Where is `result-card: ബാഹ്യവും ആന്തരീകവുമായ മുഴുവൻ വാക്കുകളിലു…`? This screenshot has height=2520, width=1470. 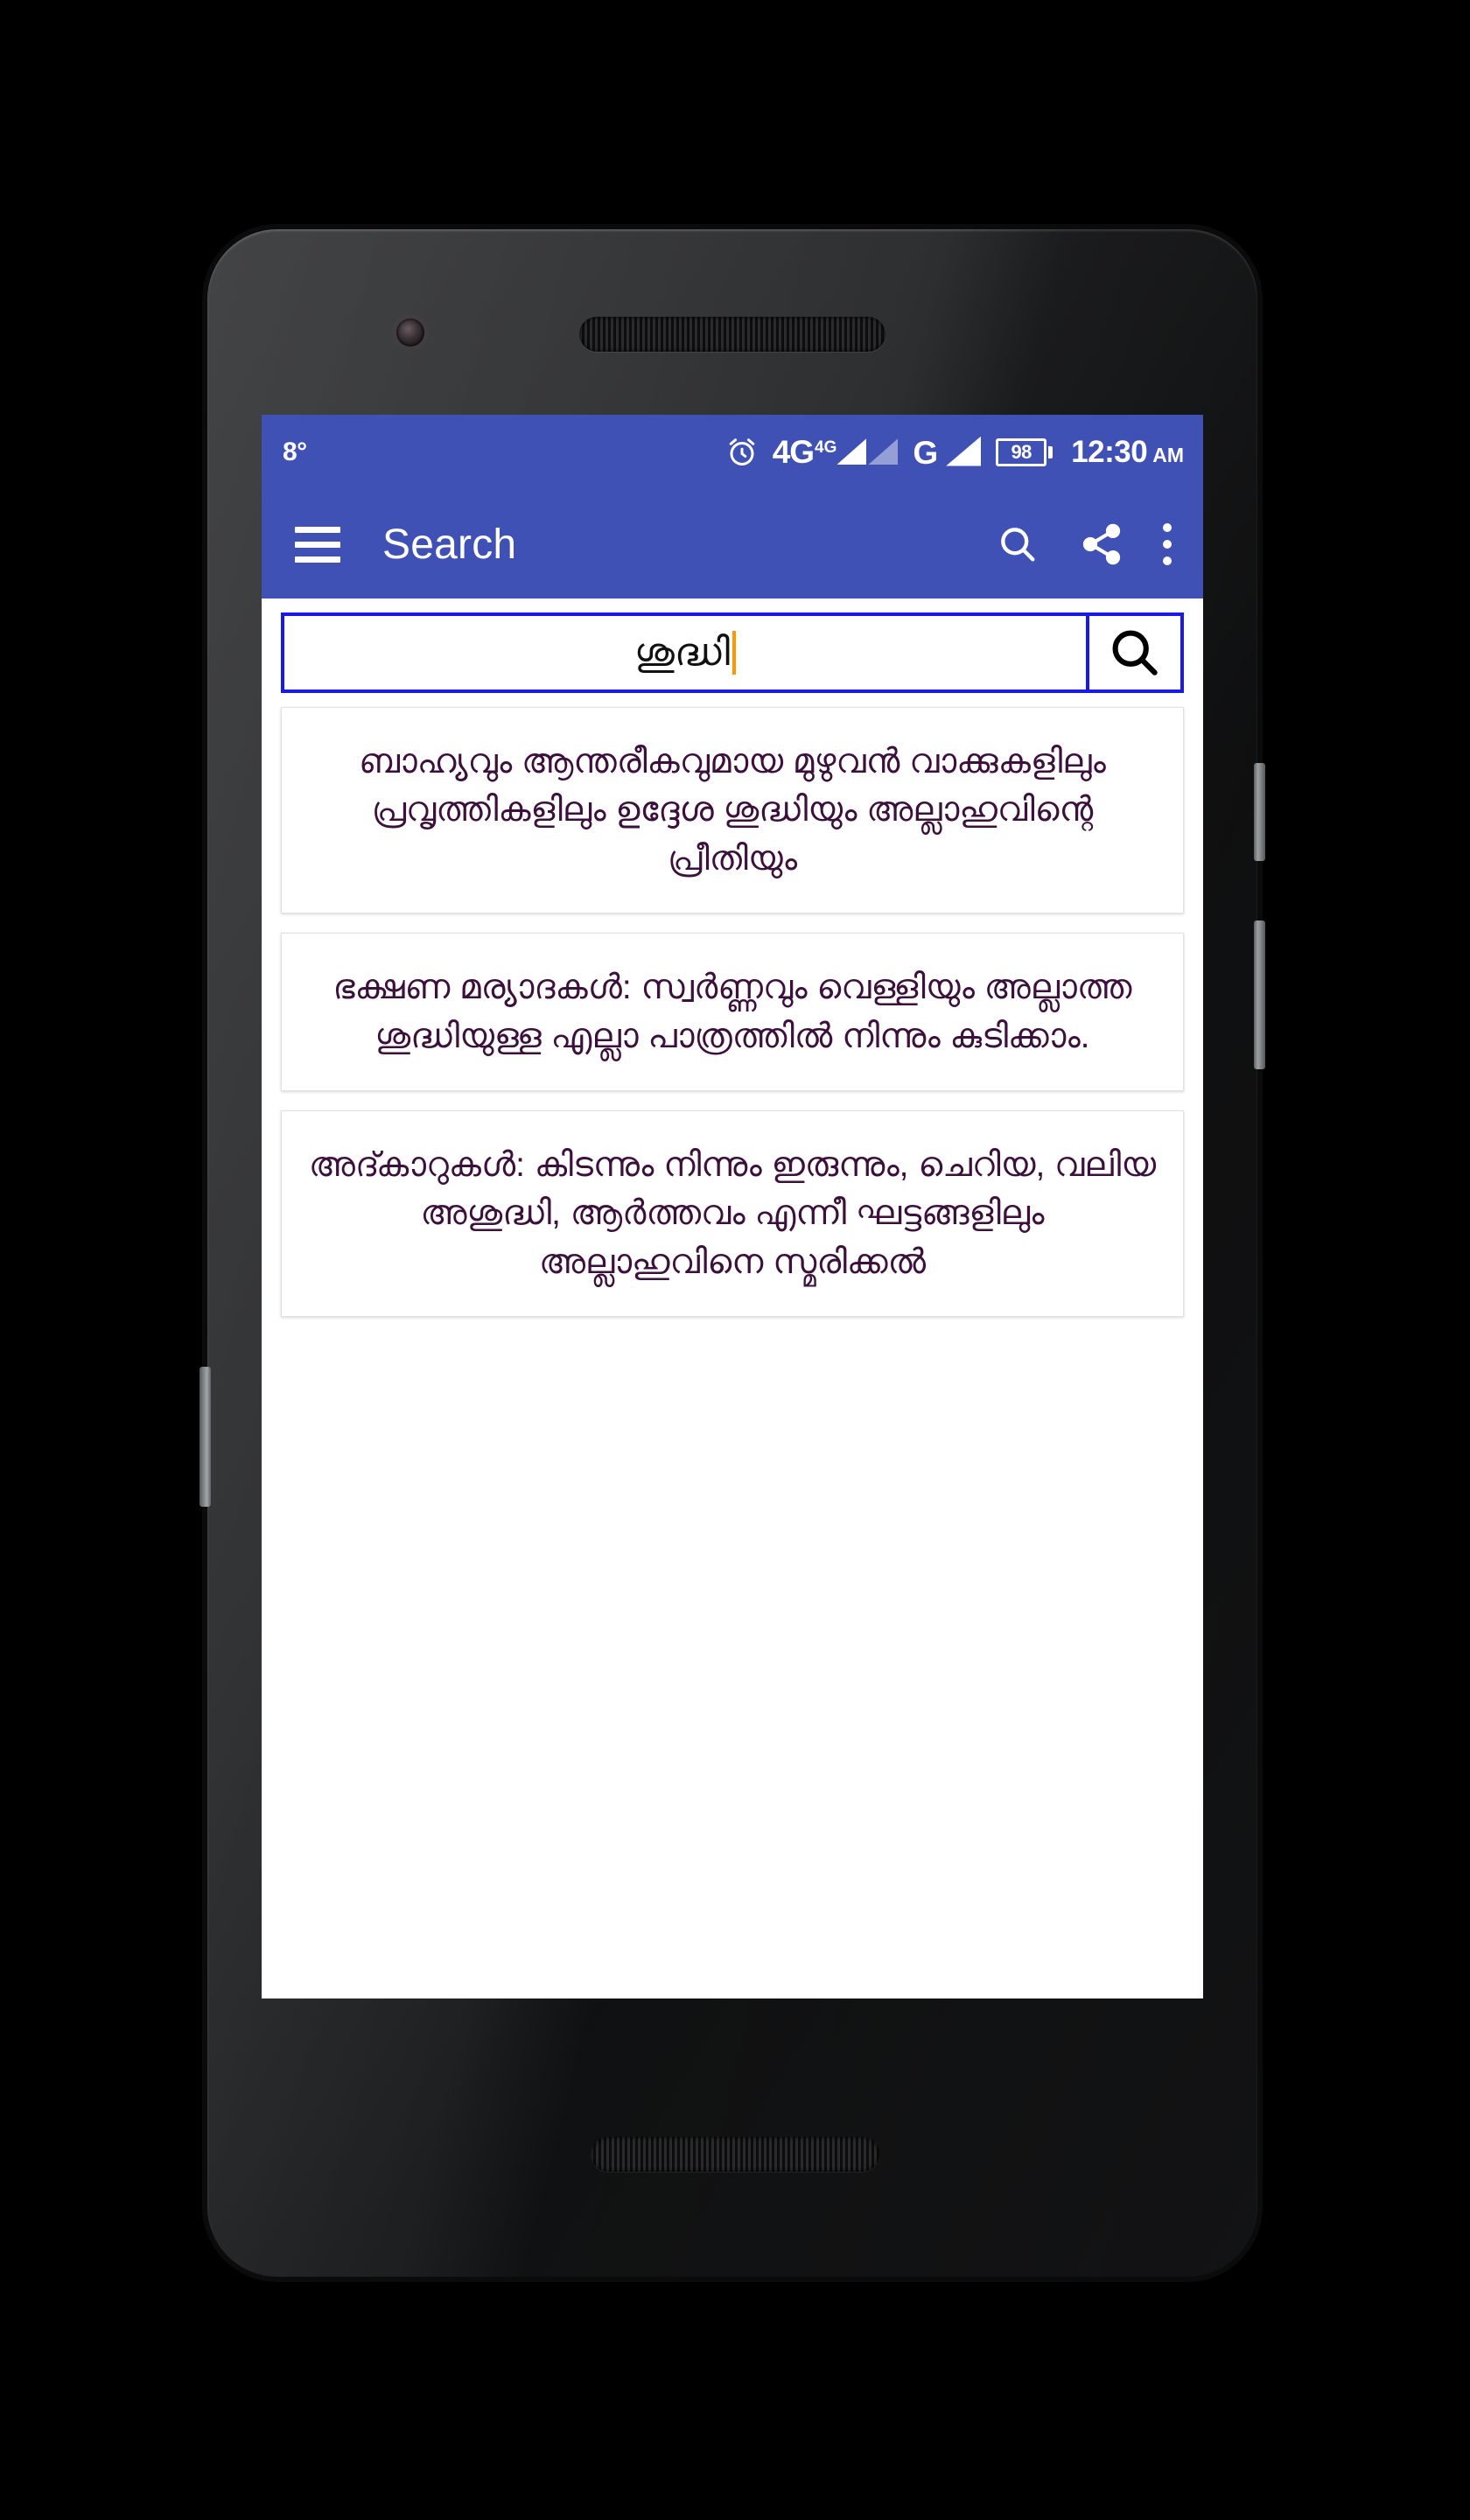 result-card: ബാഹ്യവും ആന്തരീകവുമായ മുഴുവൻ വാക്കുകളിലു… is located at coordinates (732, 810).